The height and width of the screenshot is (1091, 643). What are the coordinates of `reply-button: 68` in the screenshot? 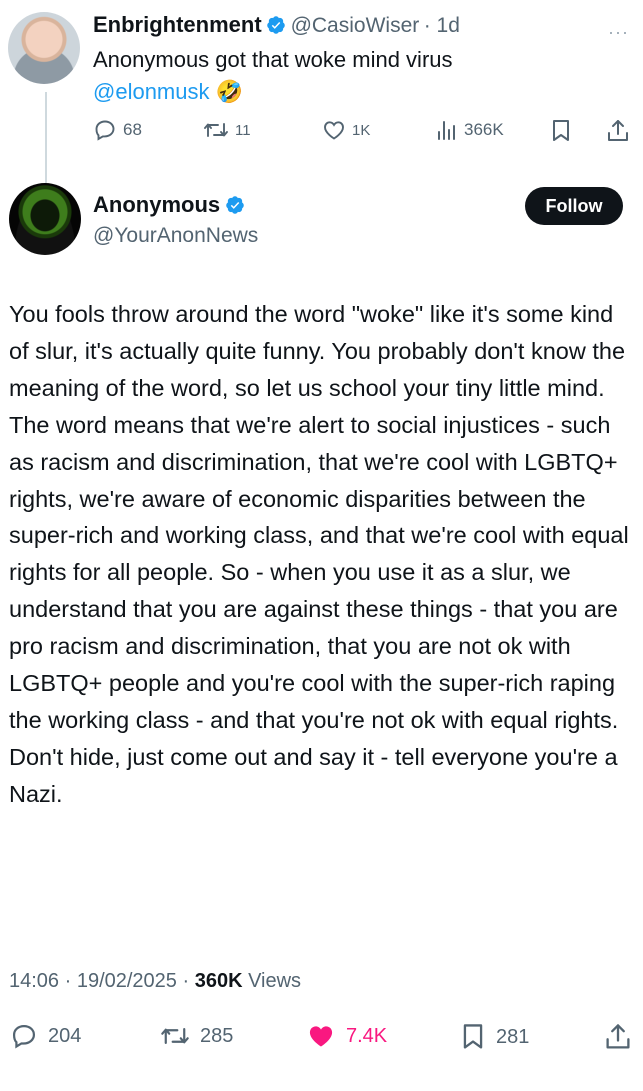 It's located at (117, 130).